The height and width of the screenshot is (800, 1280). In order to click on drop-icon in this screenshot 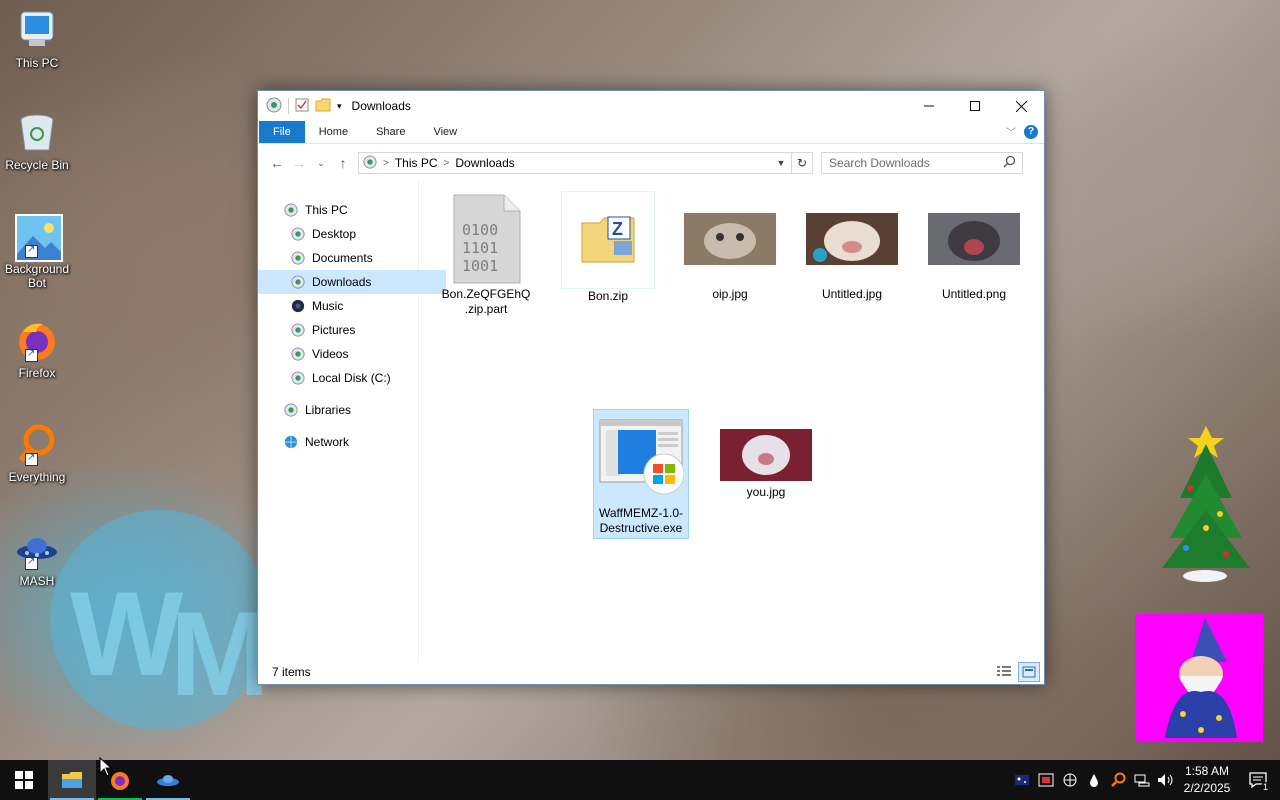, I will do `click(1094, 780)`.